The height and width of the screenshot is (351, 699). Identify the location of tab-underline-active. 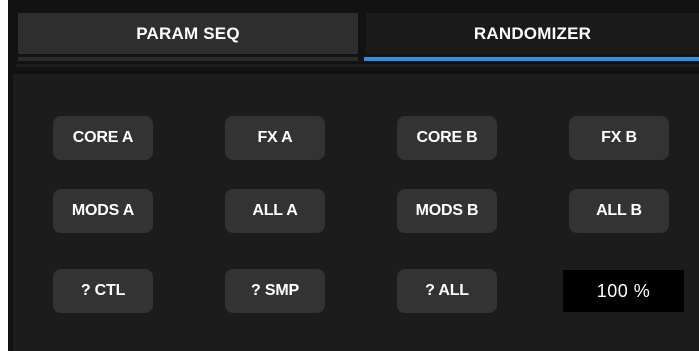
(531, 59).